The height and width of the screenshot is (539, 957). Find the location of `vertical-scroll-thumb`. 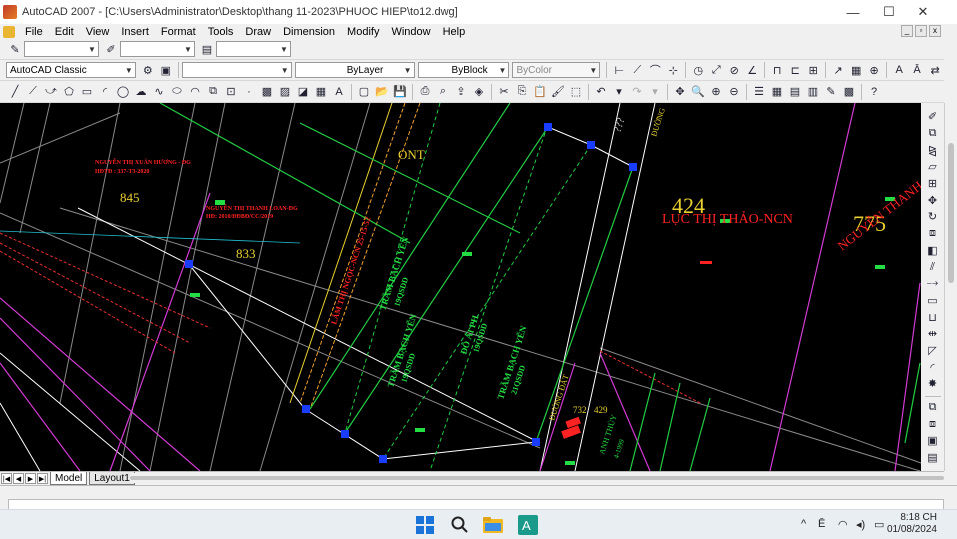

vertical-scroll-thumb is located at coordinates (951, 213).